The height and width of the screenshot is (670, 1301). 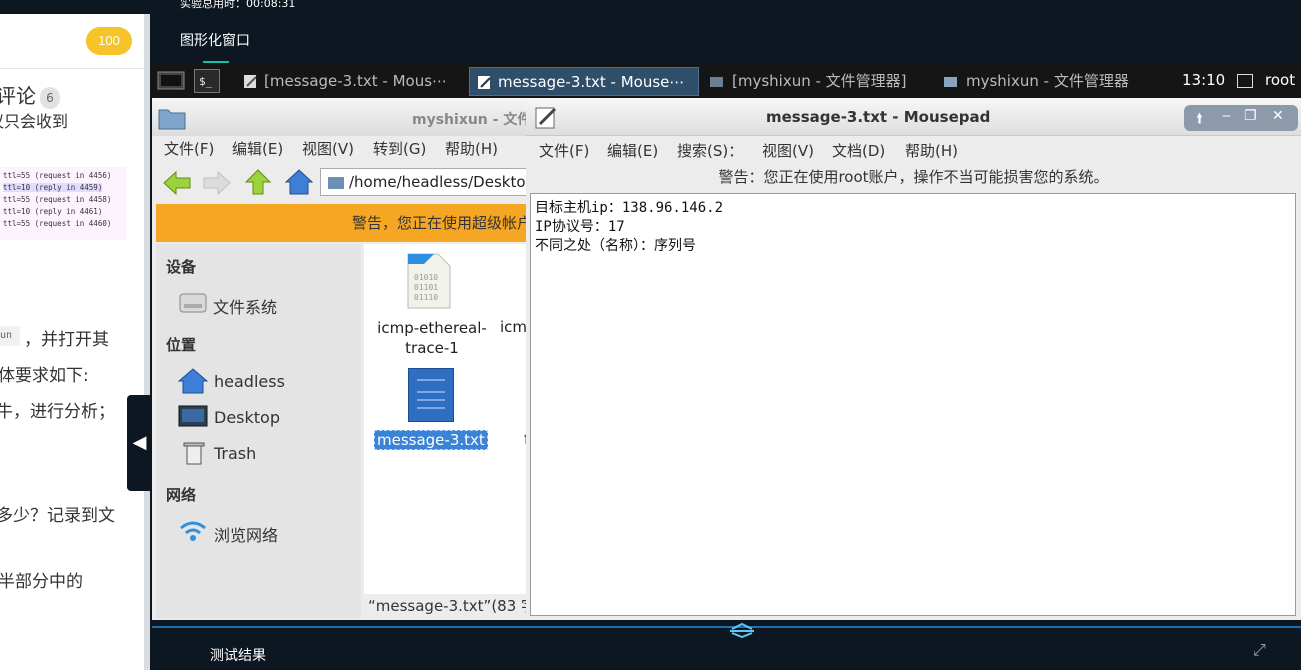 I want to click on sidebar-item-browse-network: 浏览网络, so click(x=246, y=534).